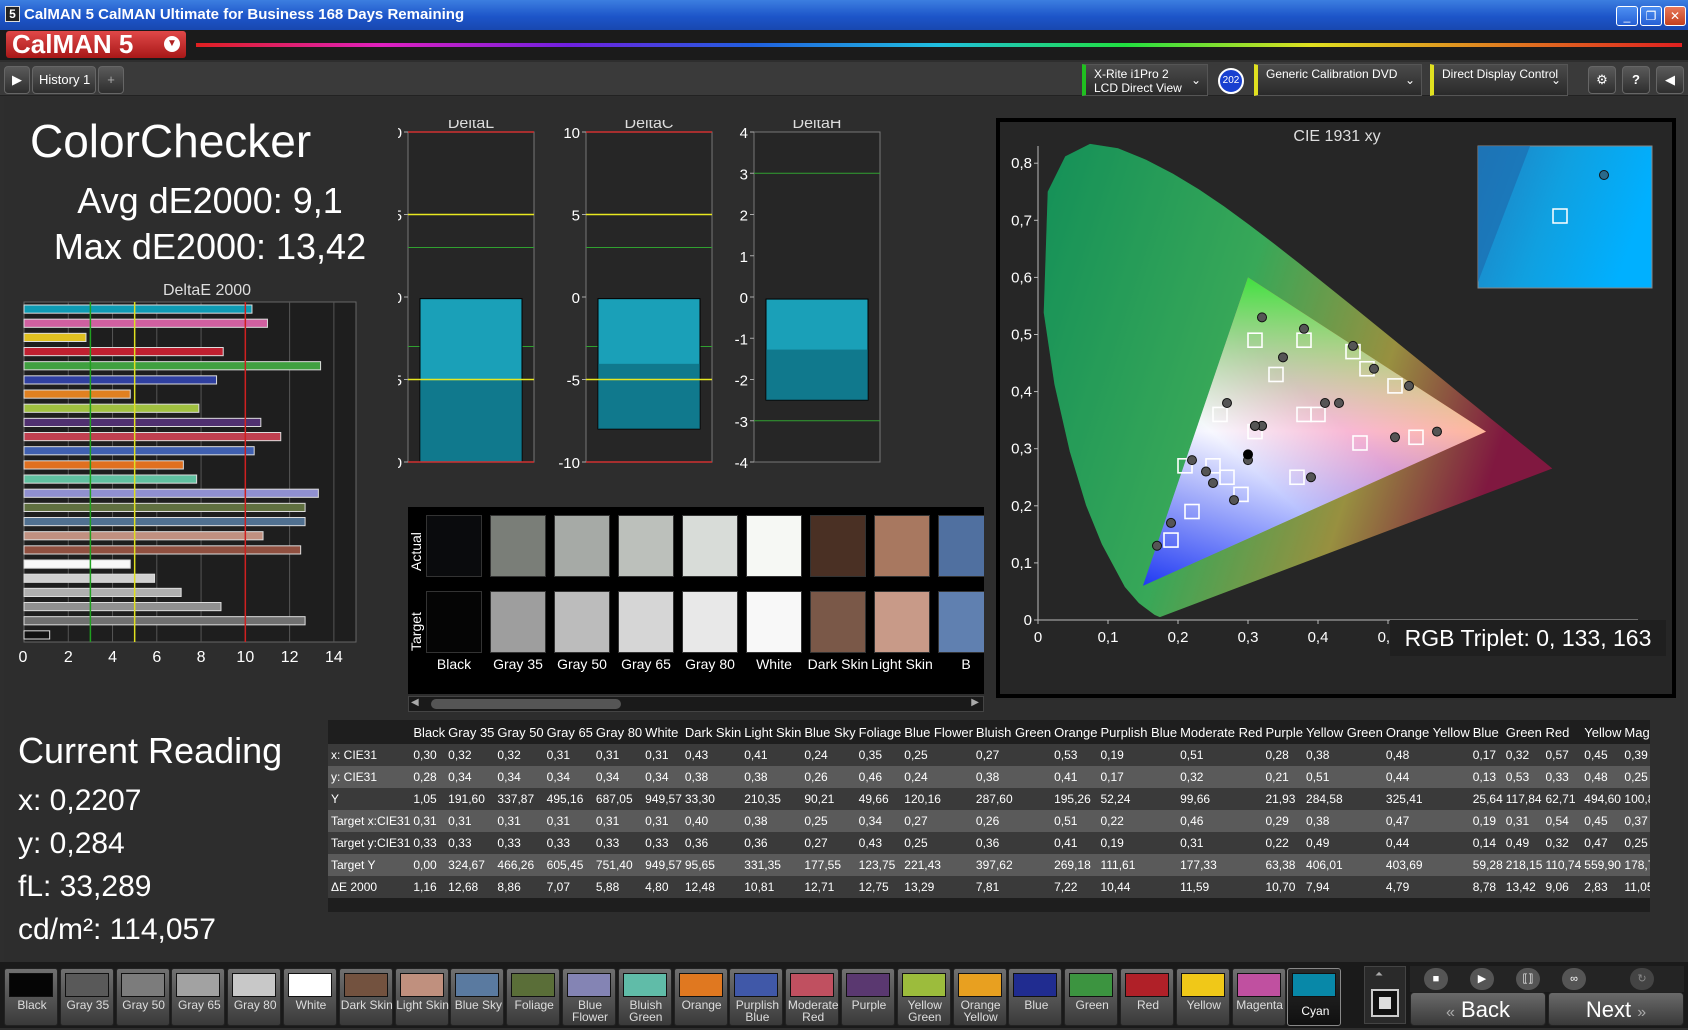 Image resolution: width=1688 pixels, height=1030 pixels. I want to click on swatch-button: Gray 80, so click(254, 997).